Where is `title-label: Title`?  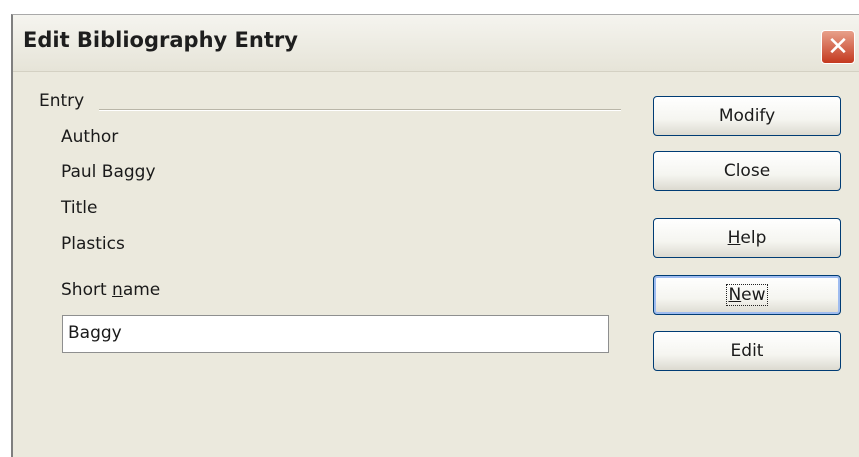
title-label: Title is located at coordinates (79, 208).